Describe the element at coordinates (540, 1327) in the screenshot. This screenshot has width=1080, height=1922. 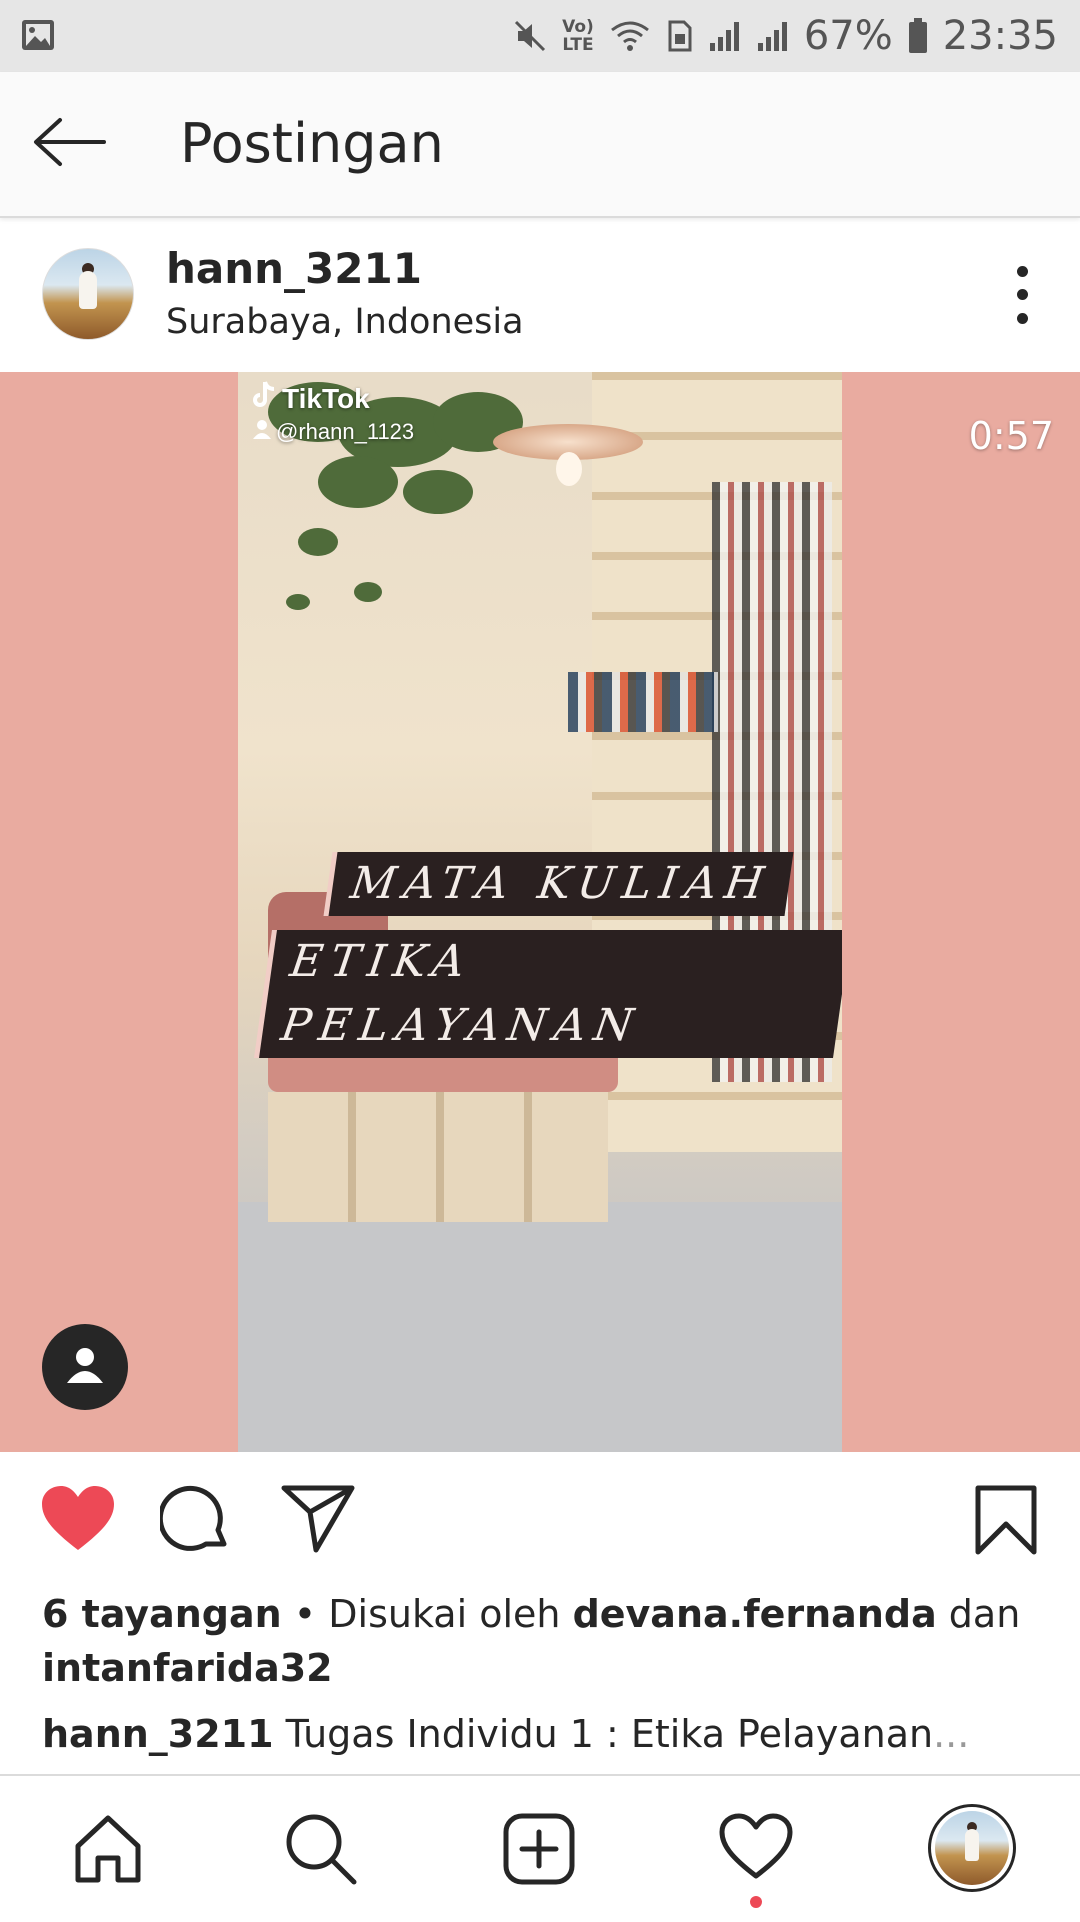
I see `floor` at that location.